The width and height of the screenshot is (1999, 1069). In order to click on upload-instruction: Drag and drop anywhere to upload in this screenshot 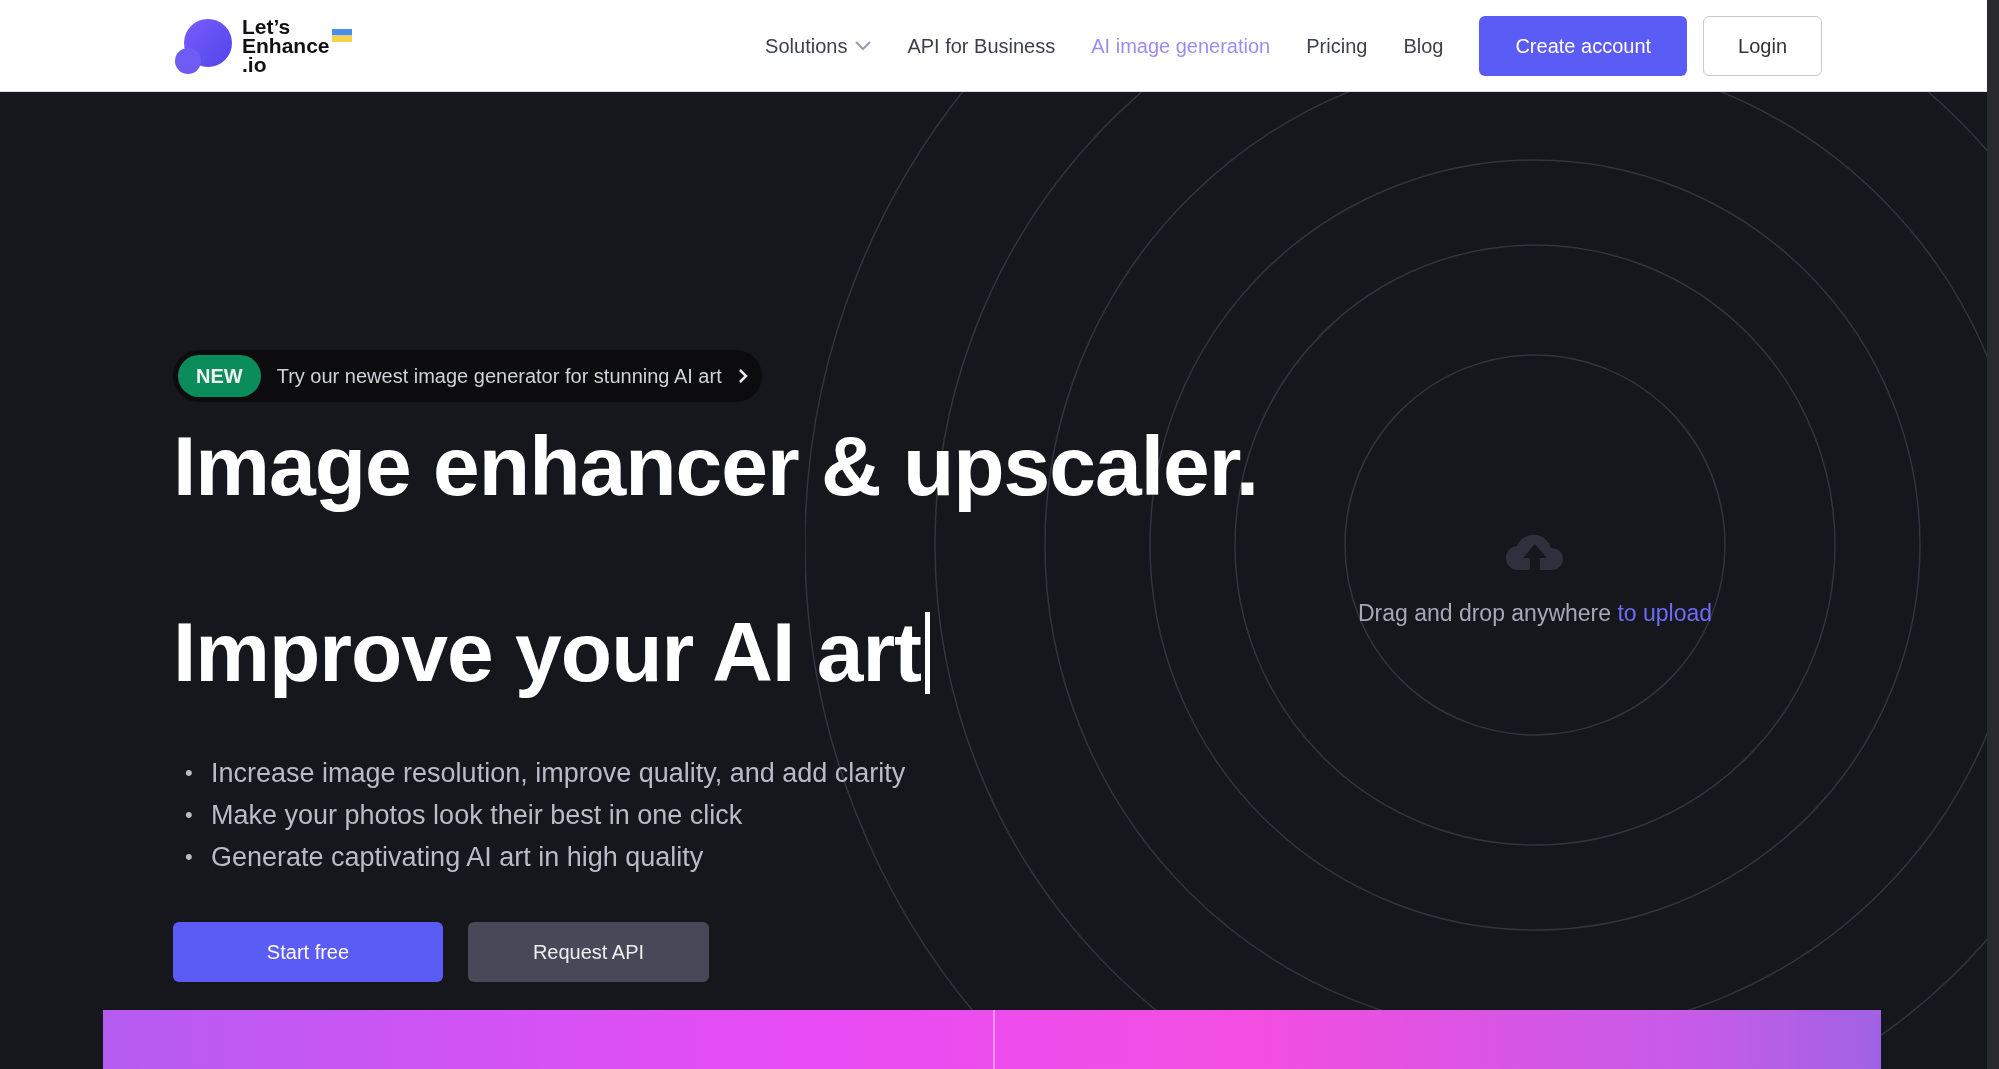, I will do `click(1535, 613)`.